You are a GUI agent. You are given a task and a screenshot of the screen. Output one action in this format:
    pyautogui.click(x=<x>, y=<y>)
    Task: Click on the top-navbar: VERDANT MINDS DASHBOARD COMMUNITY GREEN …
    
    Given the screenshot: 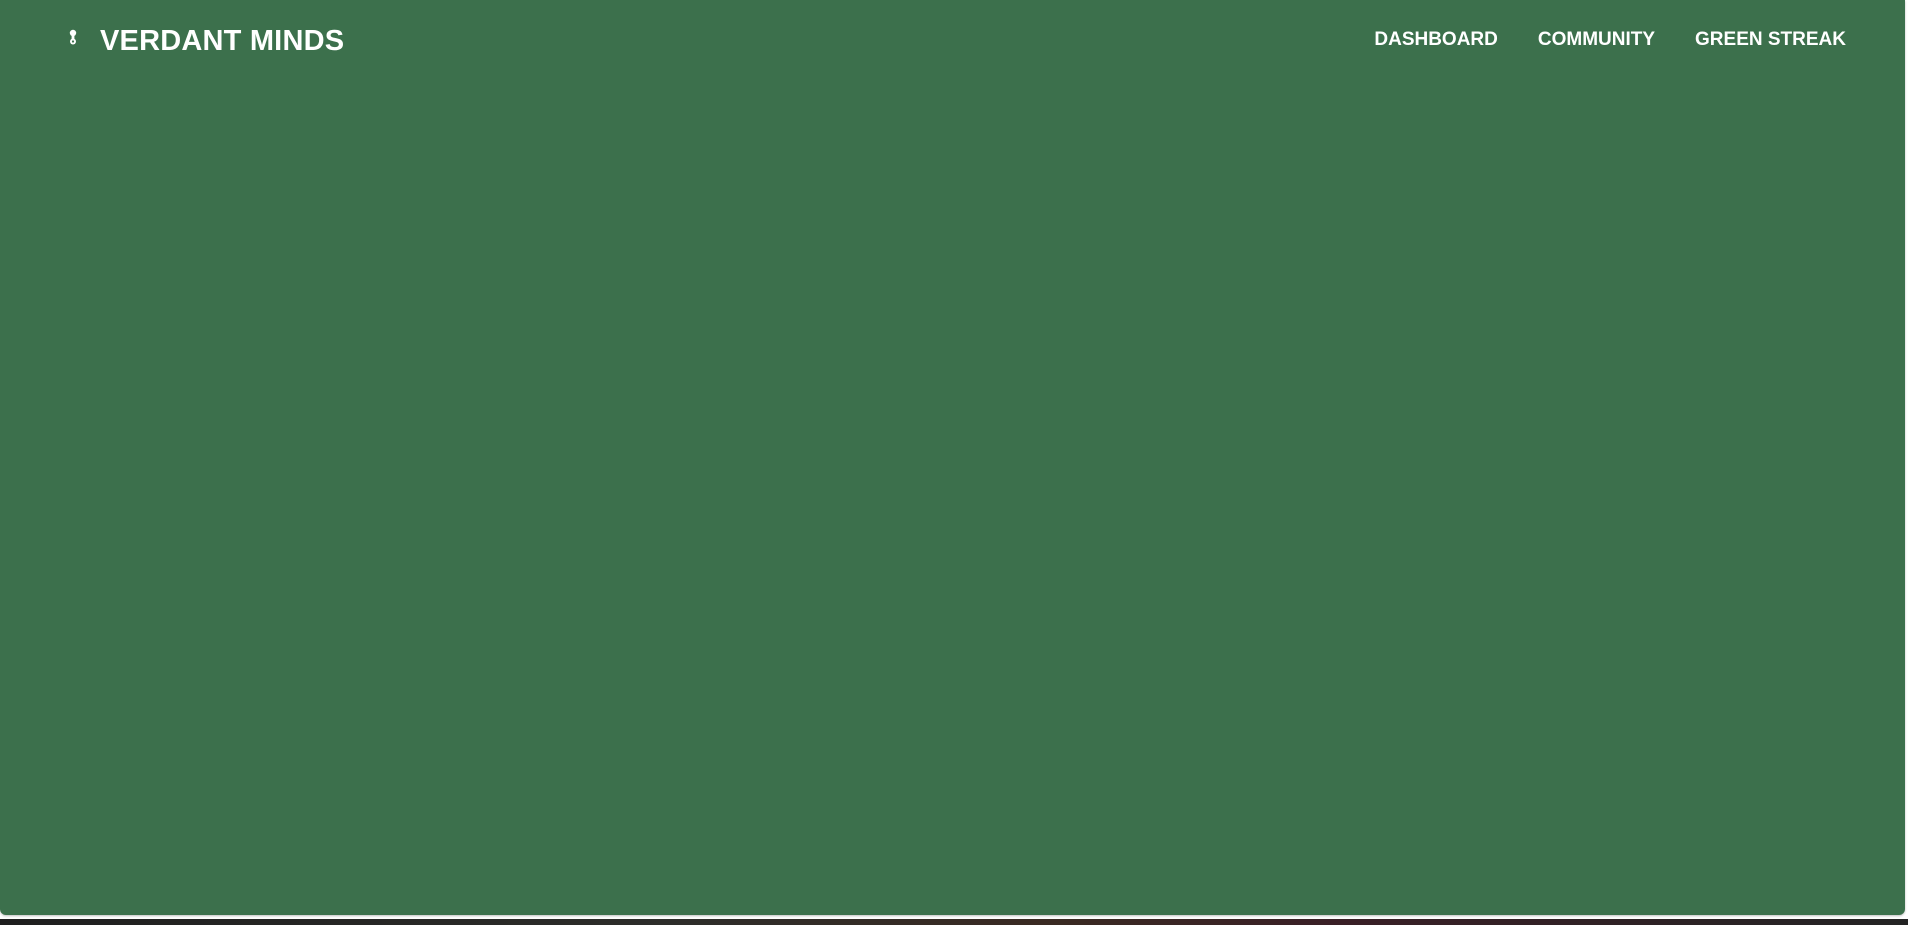 What is the action you would take?
    pyautogui.click(x=952, y=40)
    